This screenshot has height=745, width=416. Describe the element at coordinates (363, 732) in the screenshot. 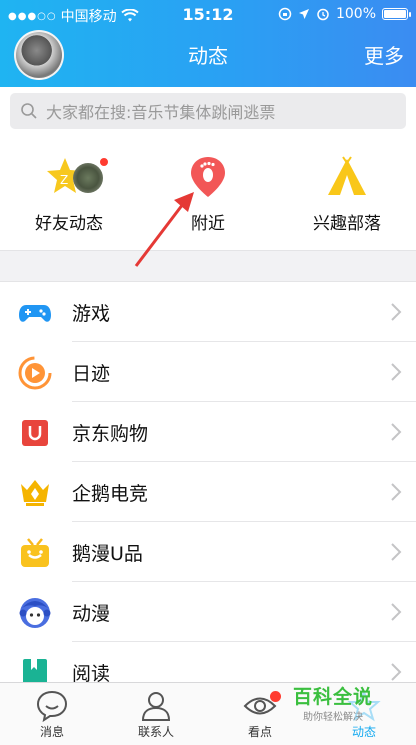

I see `tab-label: 动态` at that location.